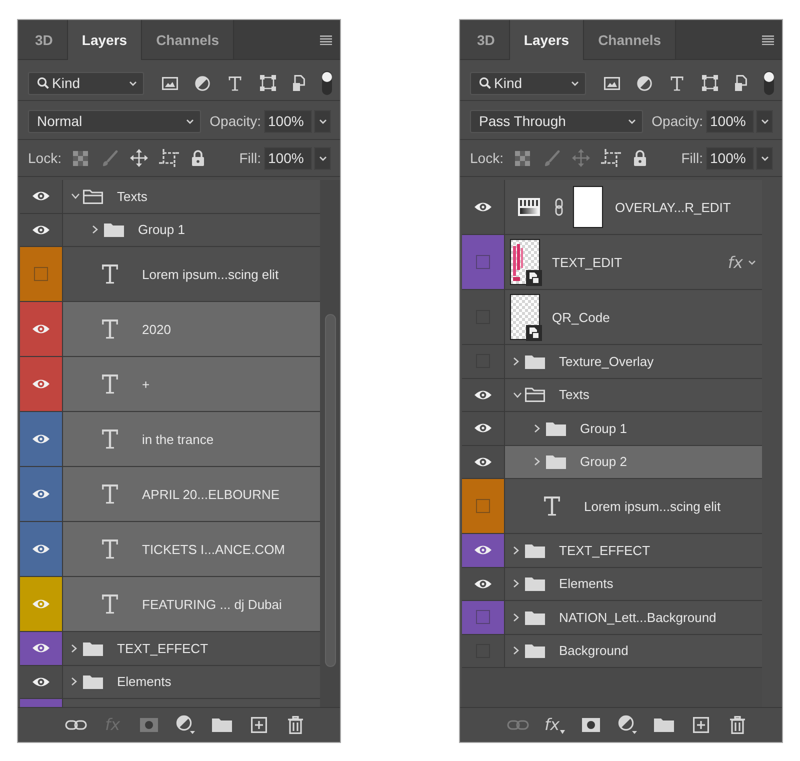 Image resolution: width=800 pixels, height=761 pixels. Describe the element at coordinates (612, 651) in the screenshot. I see `layer-row: Background` at that location.